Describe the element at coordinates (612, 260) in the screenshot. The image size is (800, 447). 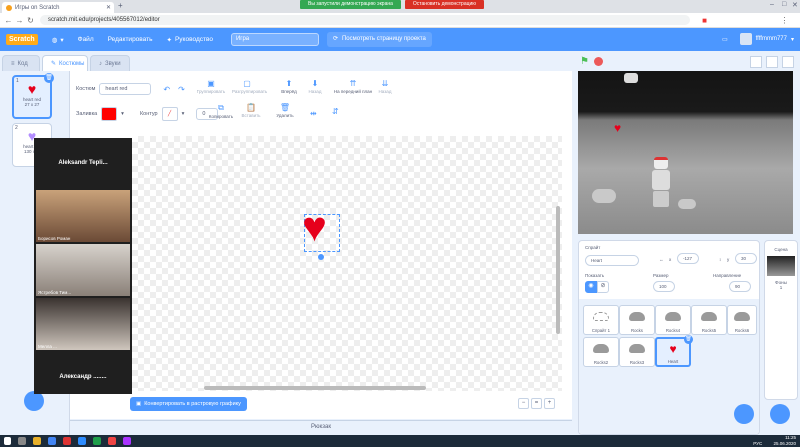
I see `sprite-name-input: Heart` at that location.